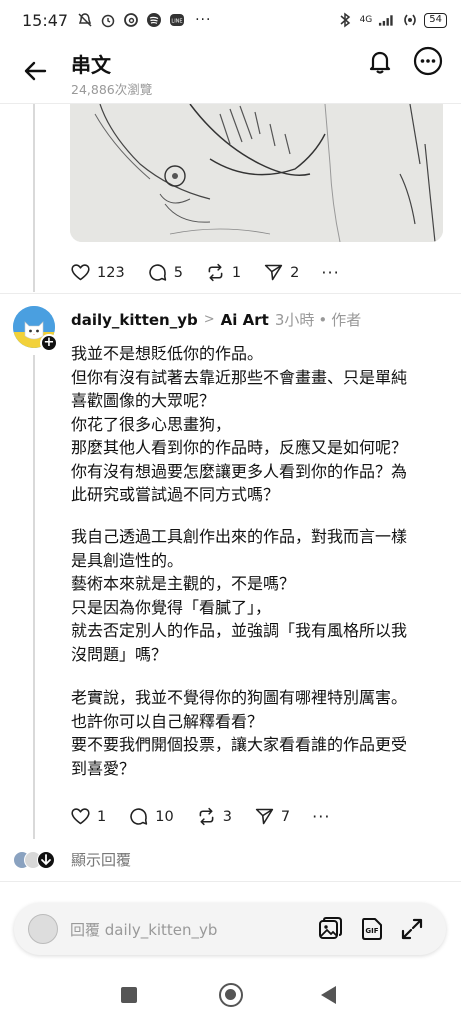  What do you see at coordinates (134, 320) in the screenshot?
I see `username: daily_kitten_yb` at bounding box center [134, 320].